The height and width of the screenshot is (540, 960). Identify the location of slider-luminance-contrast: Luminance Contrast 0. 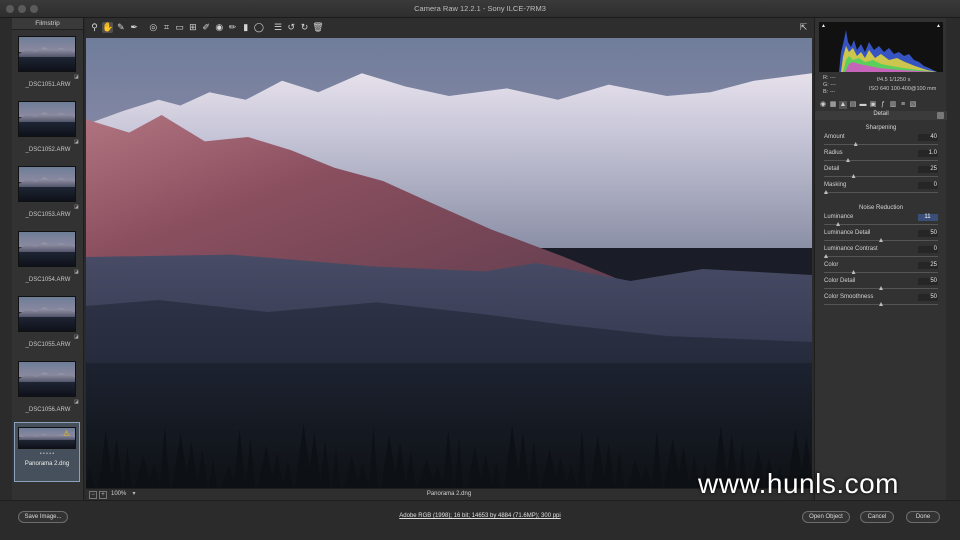
(881, 254).